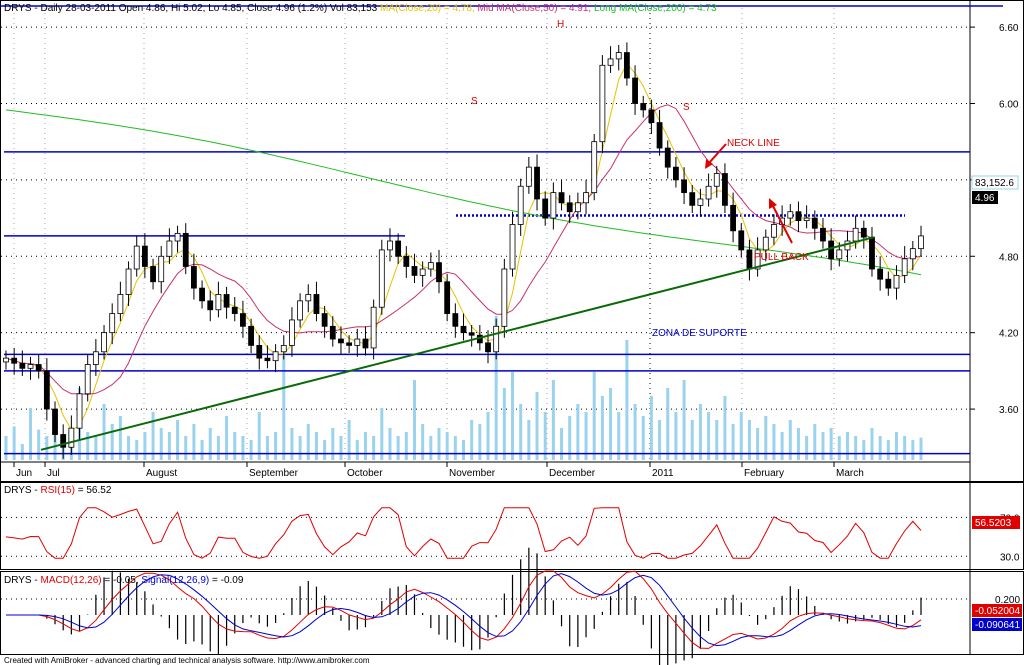 The image size is (1024, 665). I want to click on annotation-right-shoulder: S, so click(686, 107).